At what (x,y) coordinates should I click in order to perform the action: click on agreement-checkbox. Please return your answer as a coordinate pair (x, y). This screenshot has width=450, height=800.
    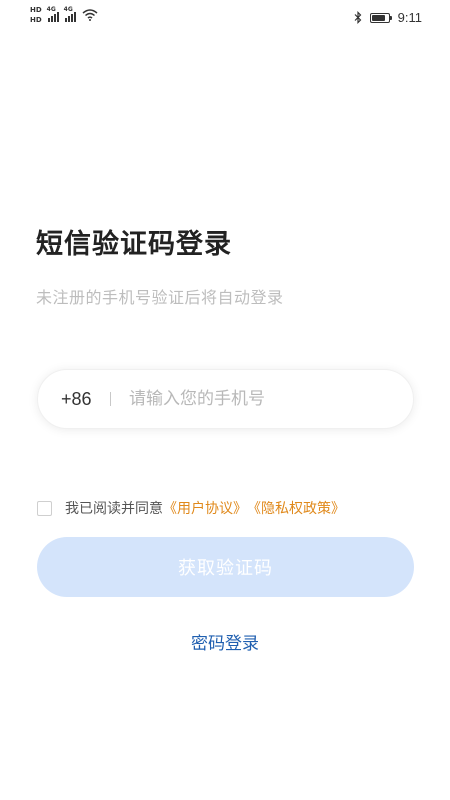
    Looking at the image, I should click on (44, 508).